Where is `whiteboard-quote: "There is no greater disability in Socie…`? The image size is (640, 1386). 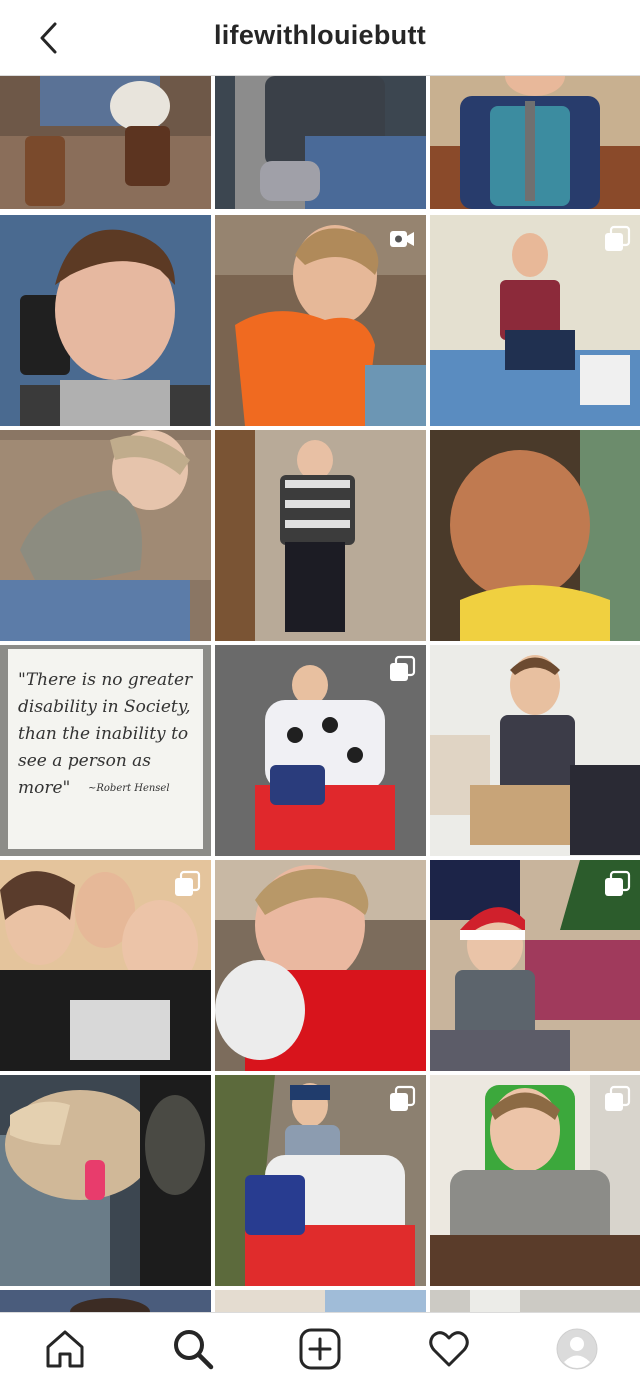
whiteboard-quote: "There is no greater disability in Socie… is located at coordinates (105, 750).